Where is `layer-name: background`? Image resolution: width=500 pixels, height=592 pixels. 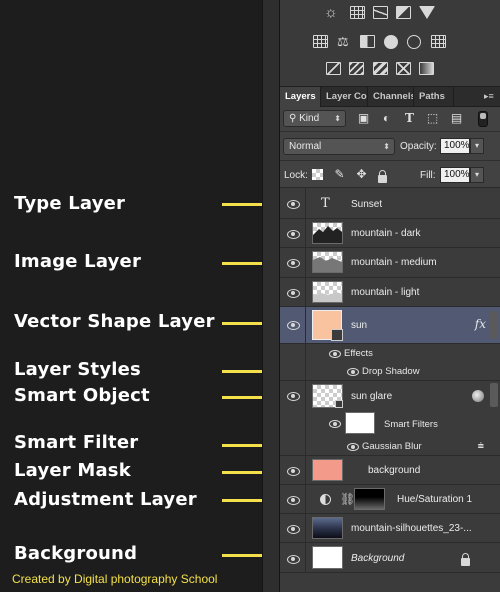
layer-name: background is located at coordinates (394, 470).